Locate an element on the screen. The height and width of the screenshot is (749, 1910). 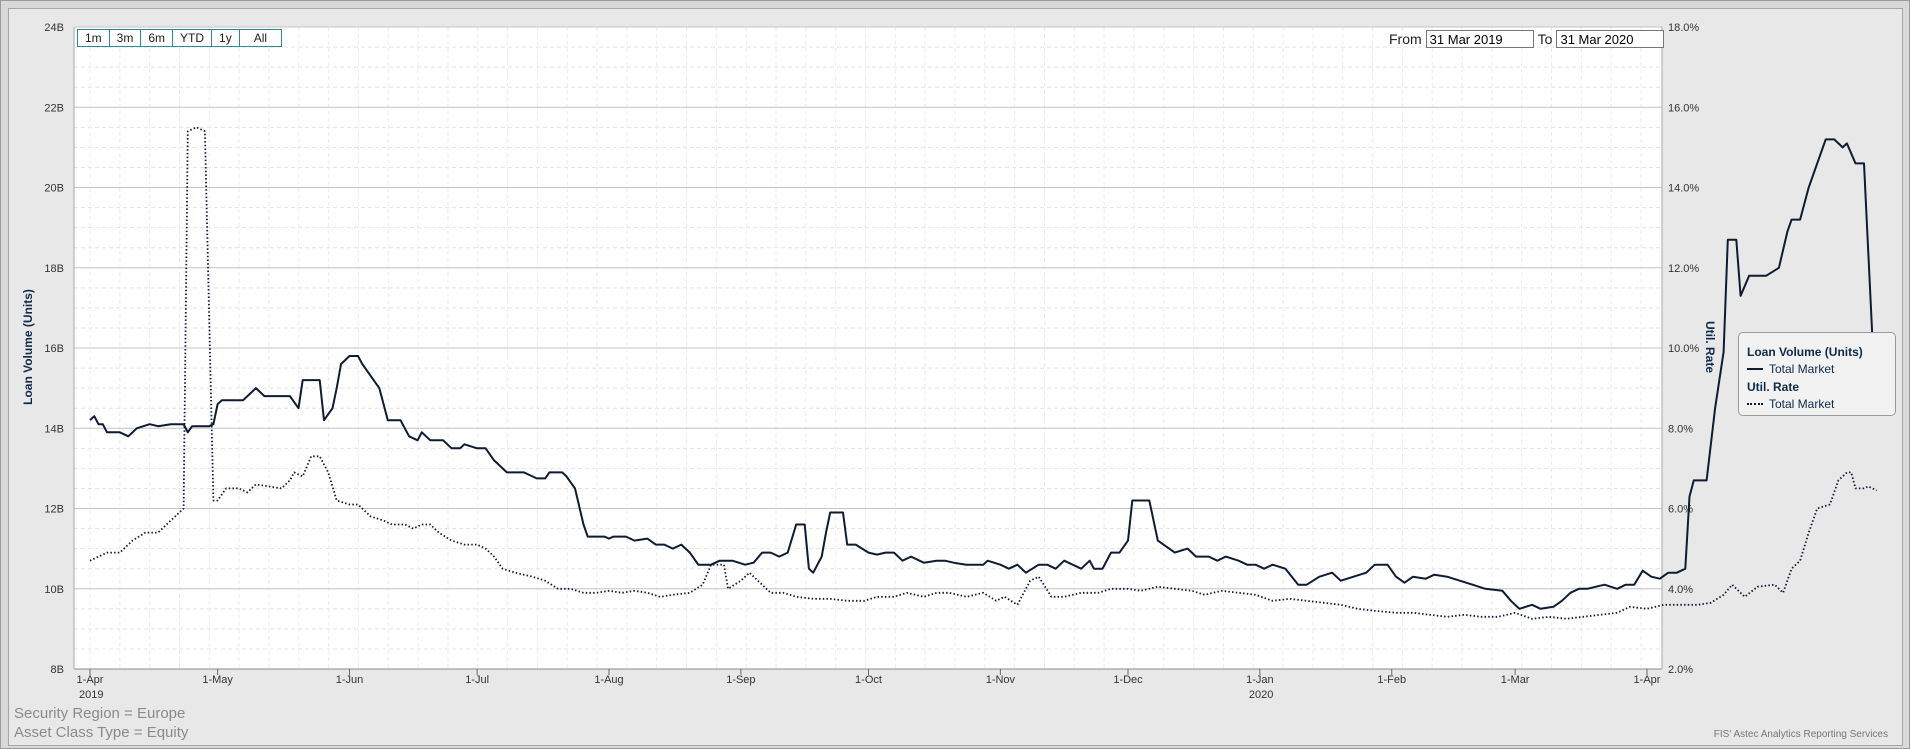
from-label: From is located at coordinates (1405, 39).